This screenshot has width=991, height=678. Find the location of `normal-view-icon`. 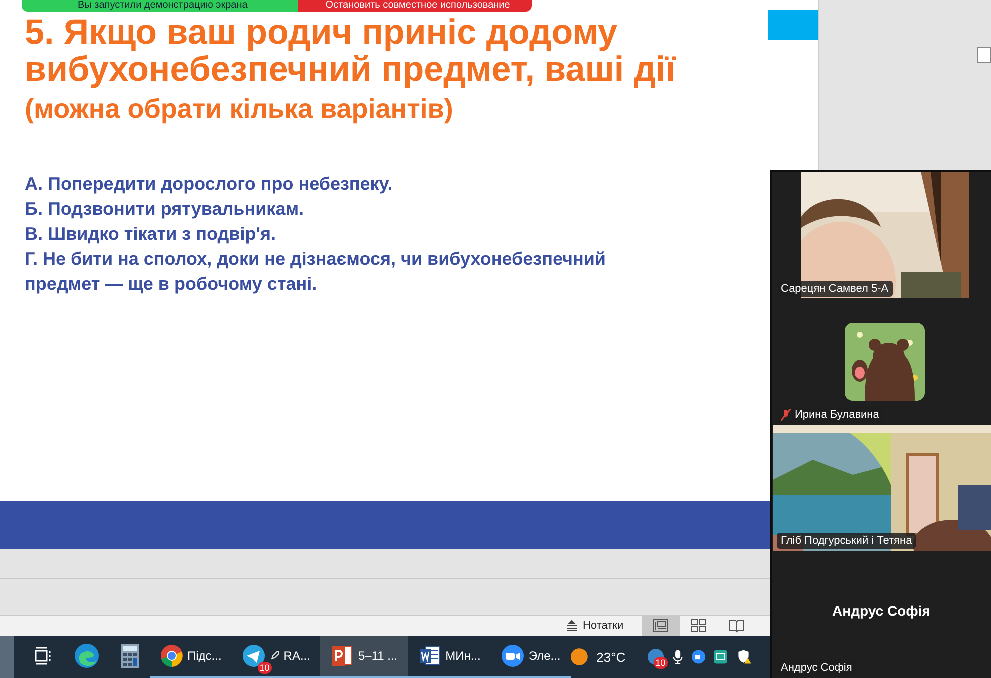

normal-view-icon is located at coordinates (660, 626).